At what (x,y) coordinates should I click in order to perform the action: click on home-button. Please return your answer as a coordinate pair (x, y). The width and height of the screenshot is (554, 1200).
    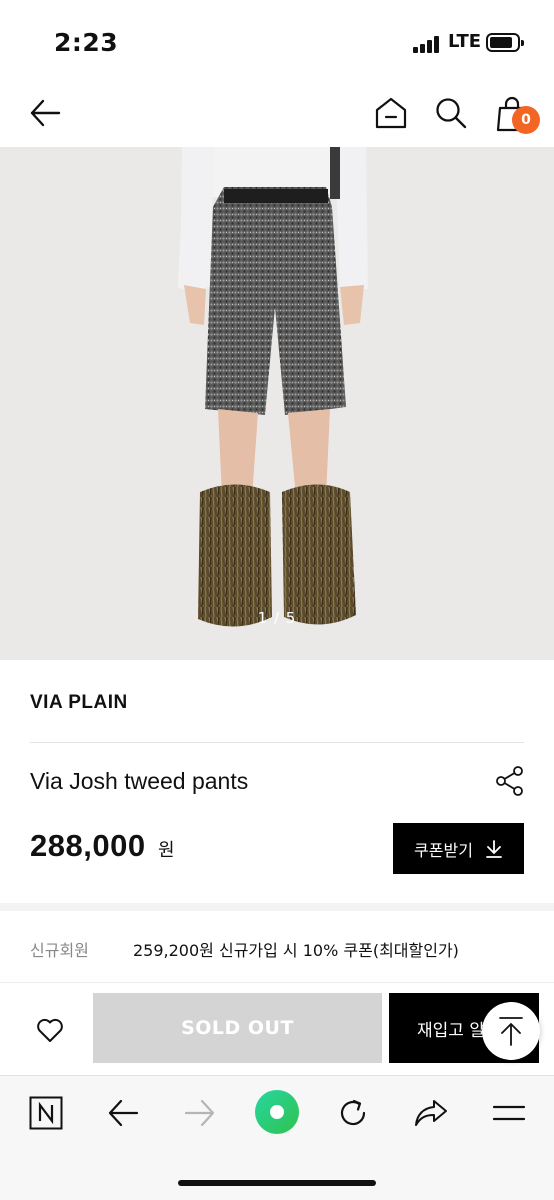
    Looking at the image, I should click on (391, 113).